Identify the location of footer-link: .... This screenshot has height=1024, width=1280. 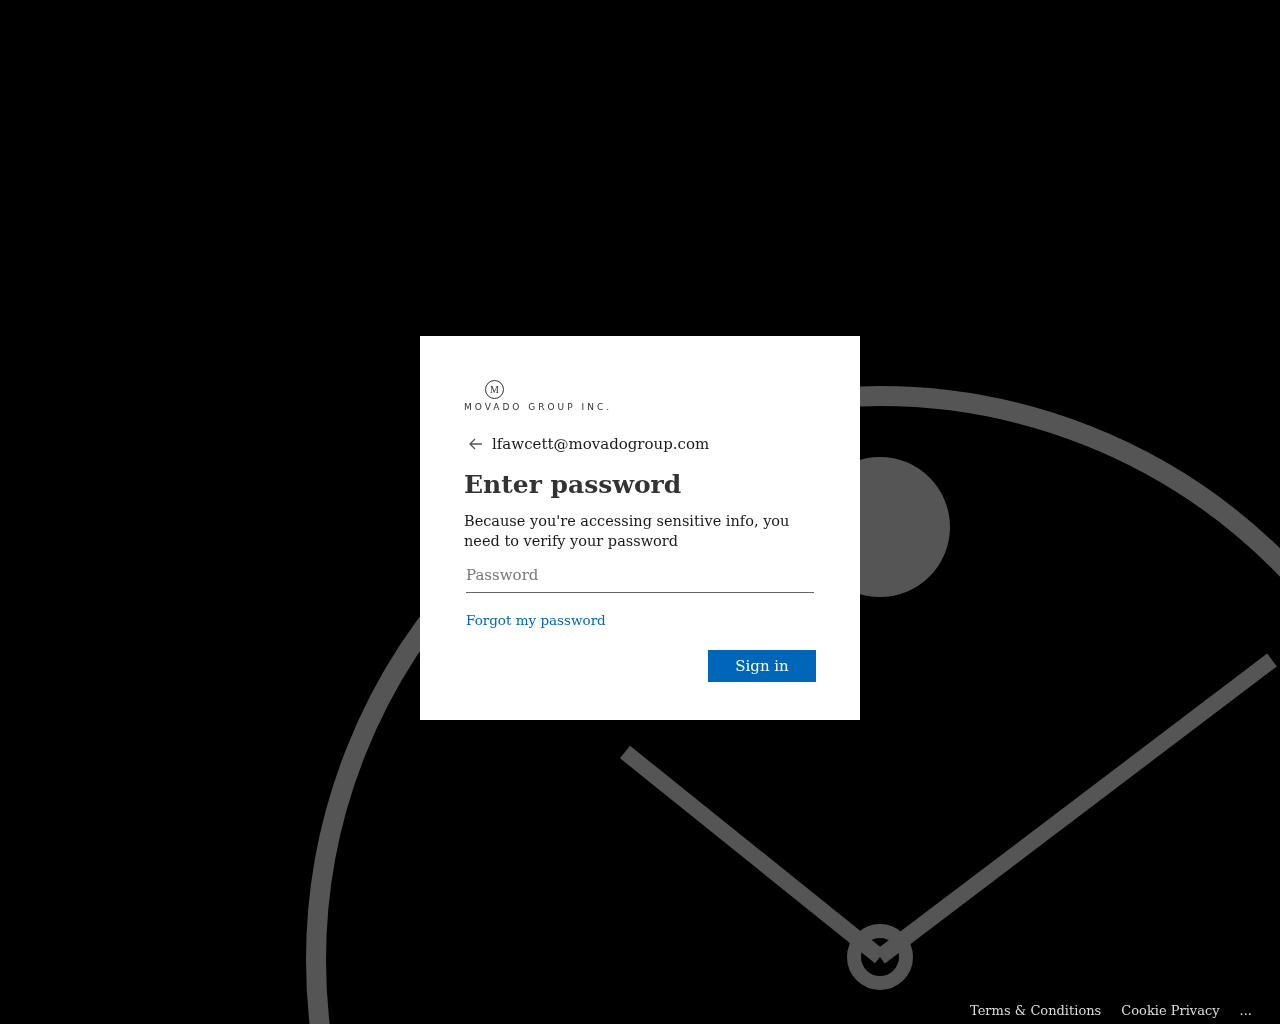
(1245, 1010).